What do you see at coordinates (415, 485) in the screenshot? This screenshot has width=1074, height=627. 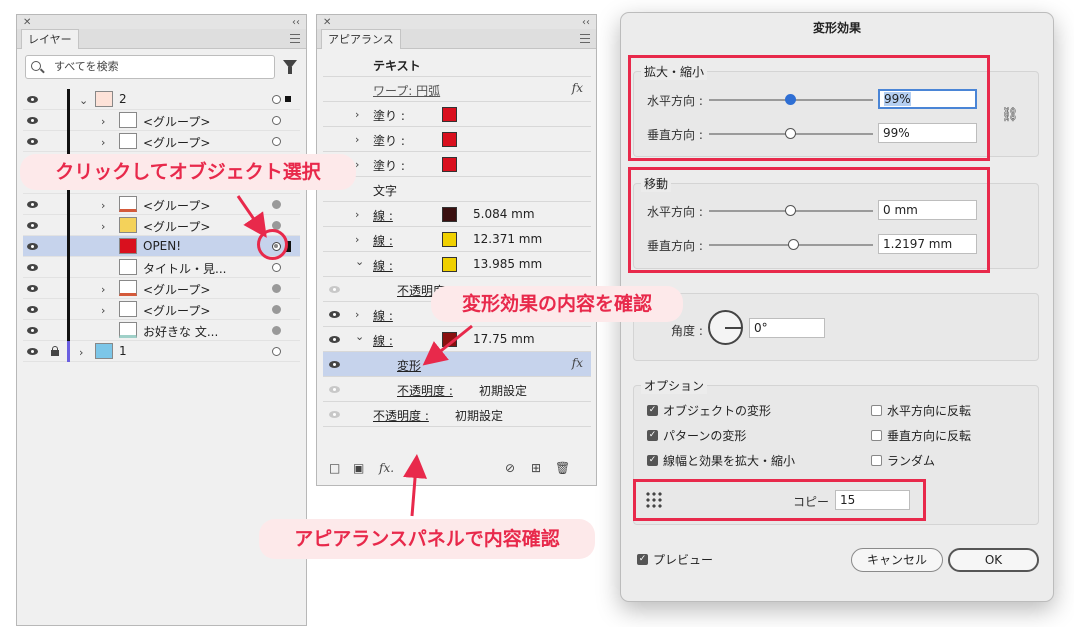 I see `arrow-to-appearance` at bounding box center [415, 485].